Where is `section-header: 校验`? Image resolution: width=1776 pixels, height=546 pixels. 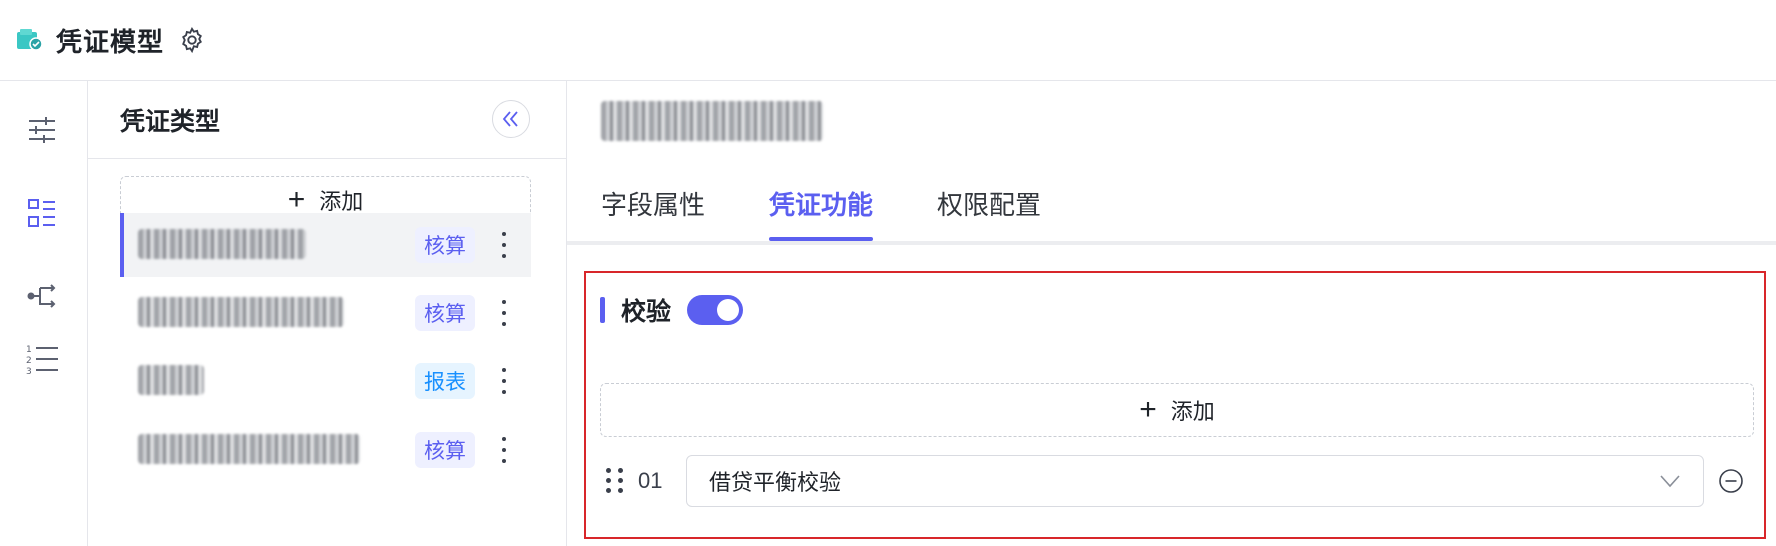
section-header: 校验 is located at coordinates (672, 310).